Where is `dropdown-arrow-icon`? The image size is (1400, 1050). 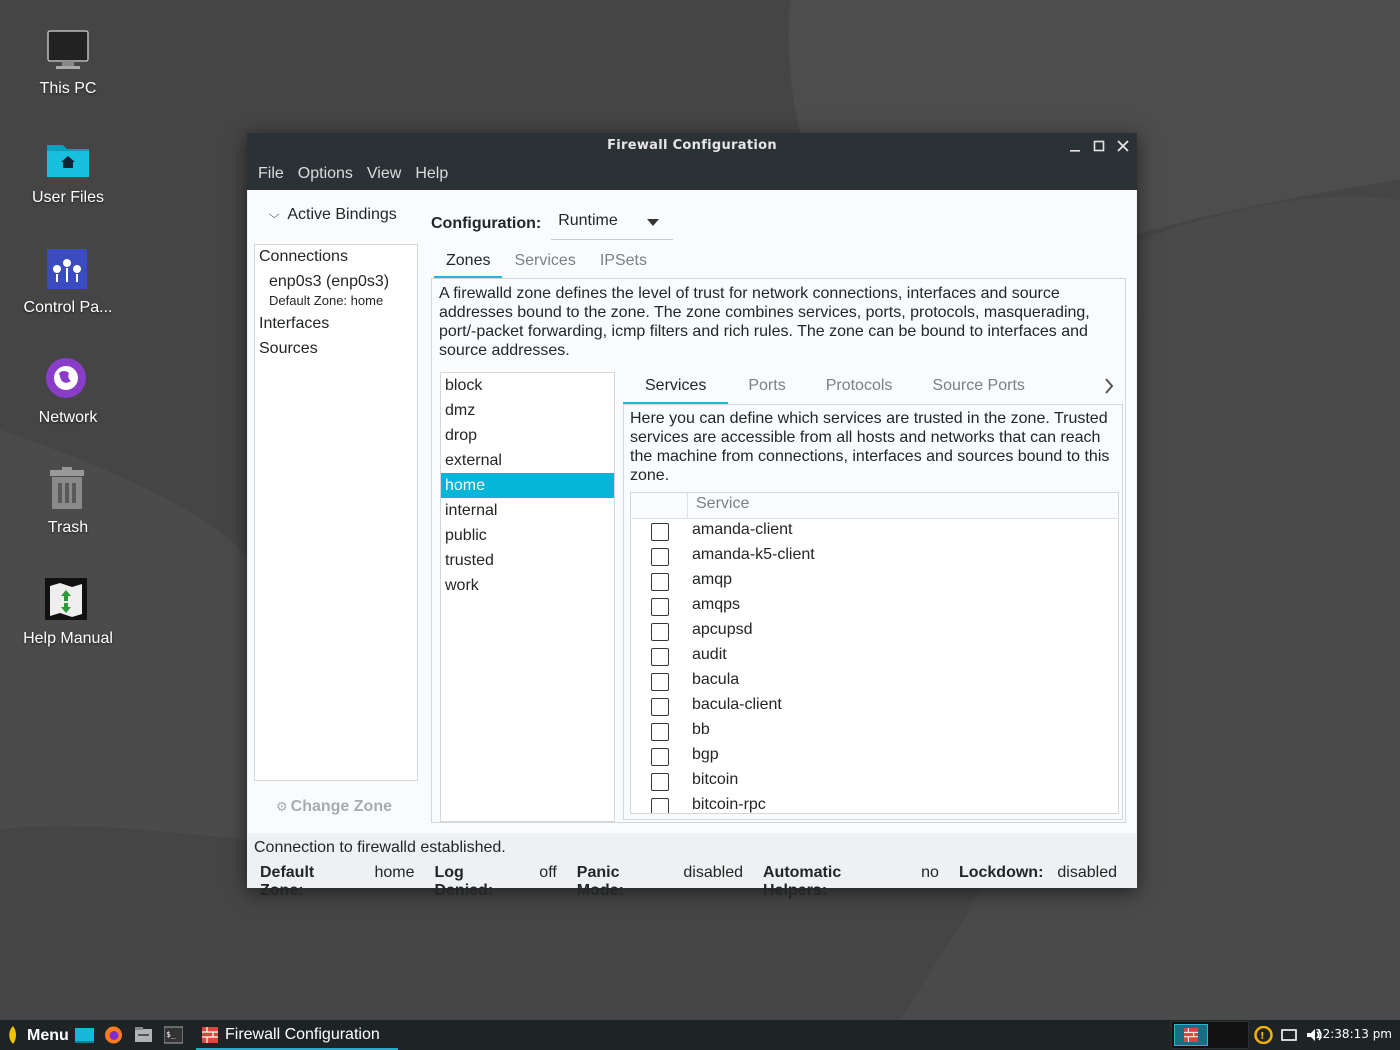
dropdown-arrow-icon is located at coordinates (653, 222).